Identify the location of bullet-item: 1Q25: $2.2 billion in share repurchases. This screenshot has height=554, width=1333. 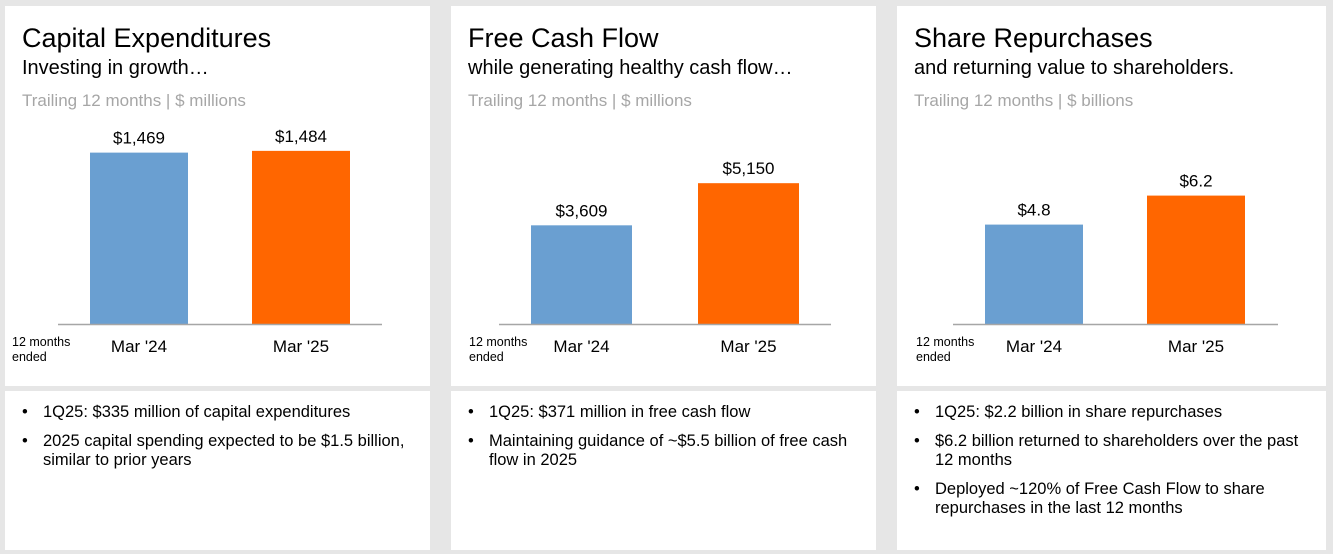
(1113, 413).